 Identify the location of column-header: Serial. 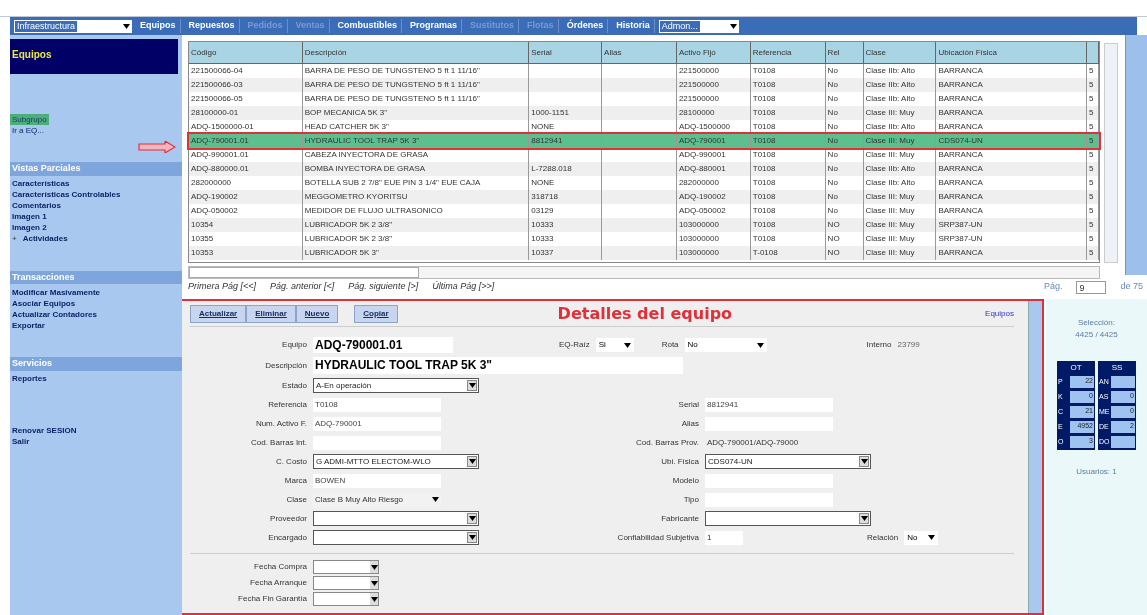
(541, 52).